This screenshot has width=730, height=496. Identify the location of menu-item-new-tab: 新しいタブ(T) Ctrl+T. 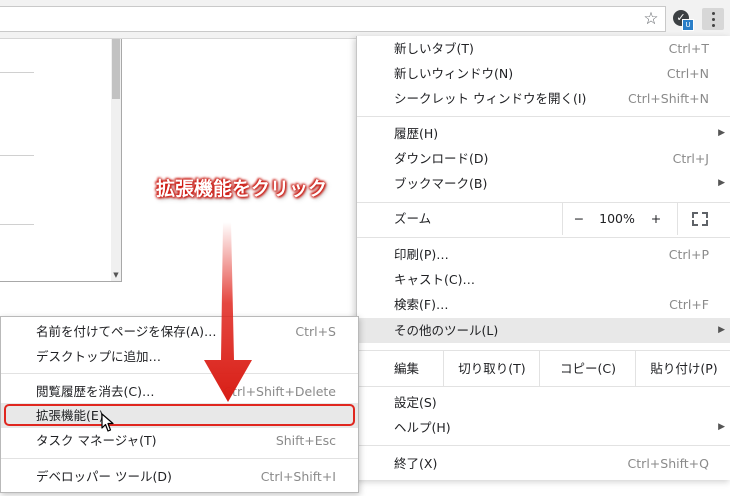
(543, 48).